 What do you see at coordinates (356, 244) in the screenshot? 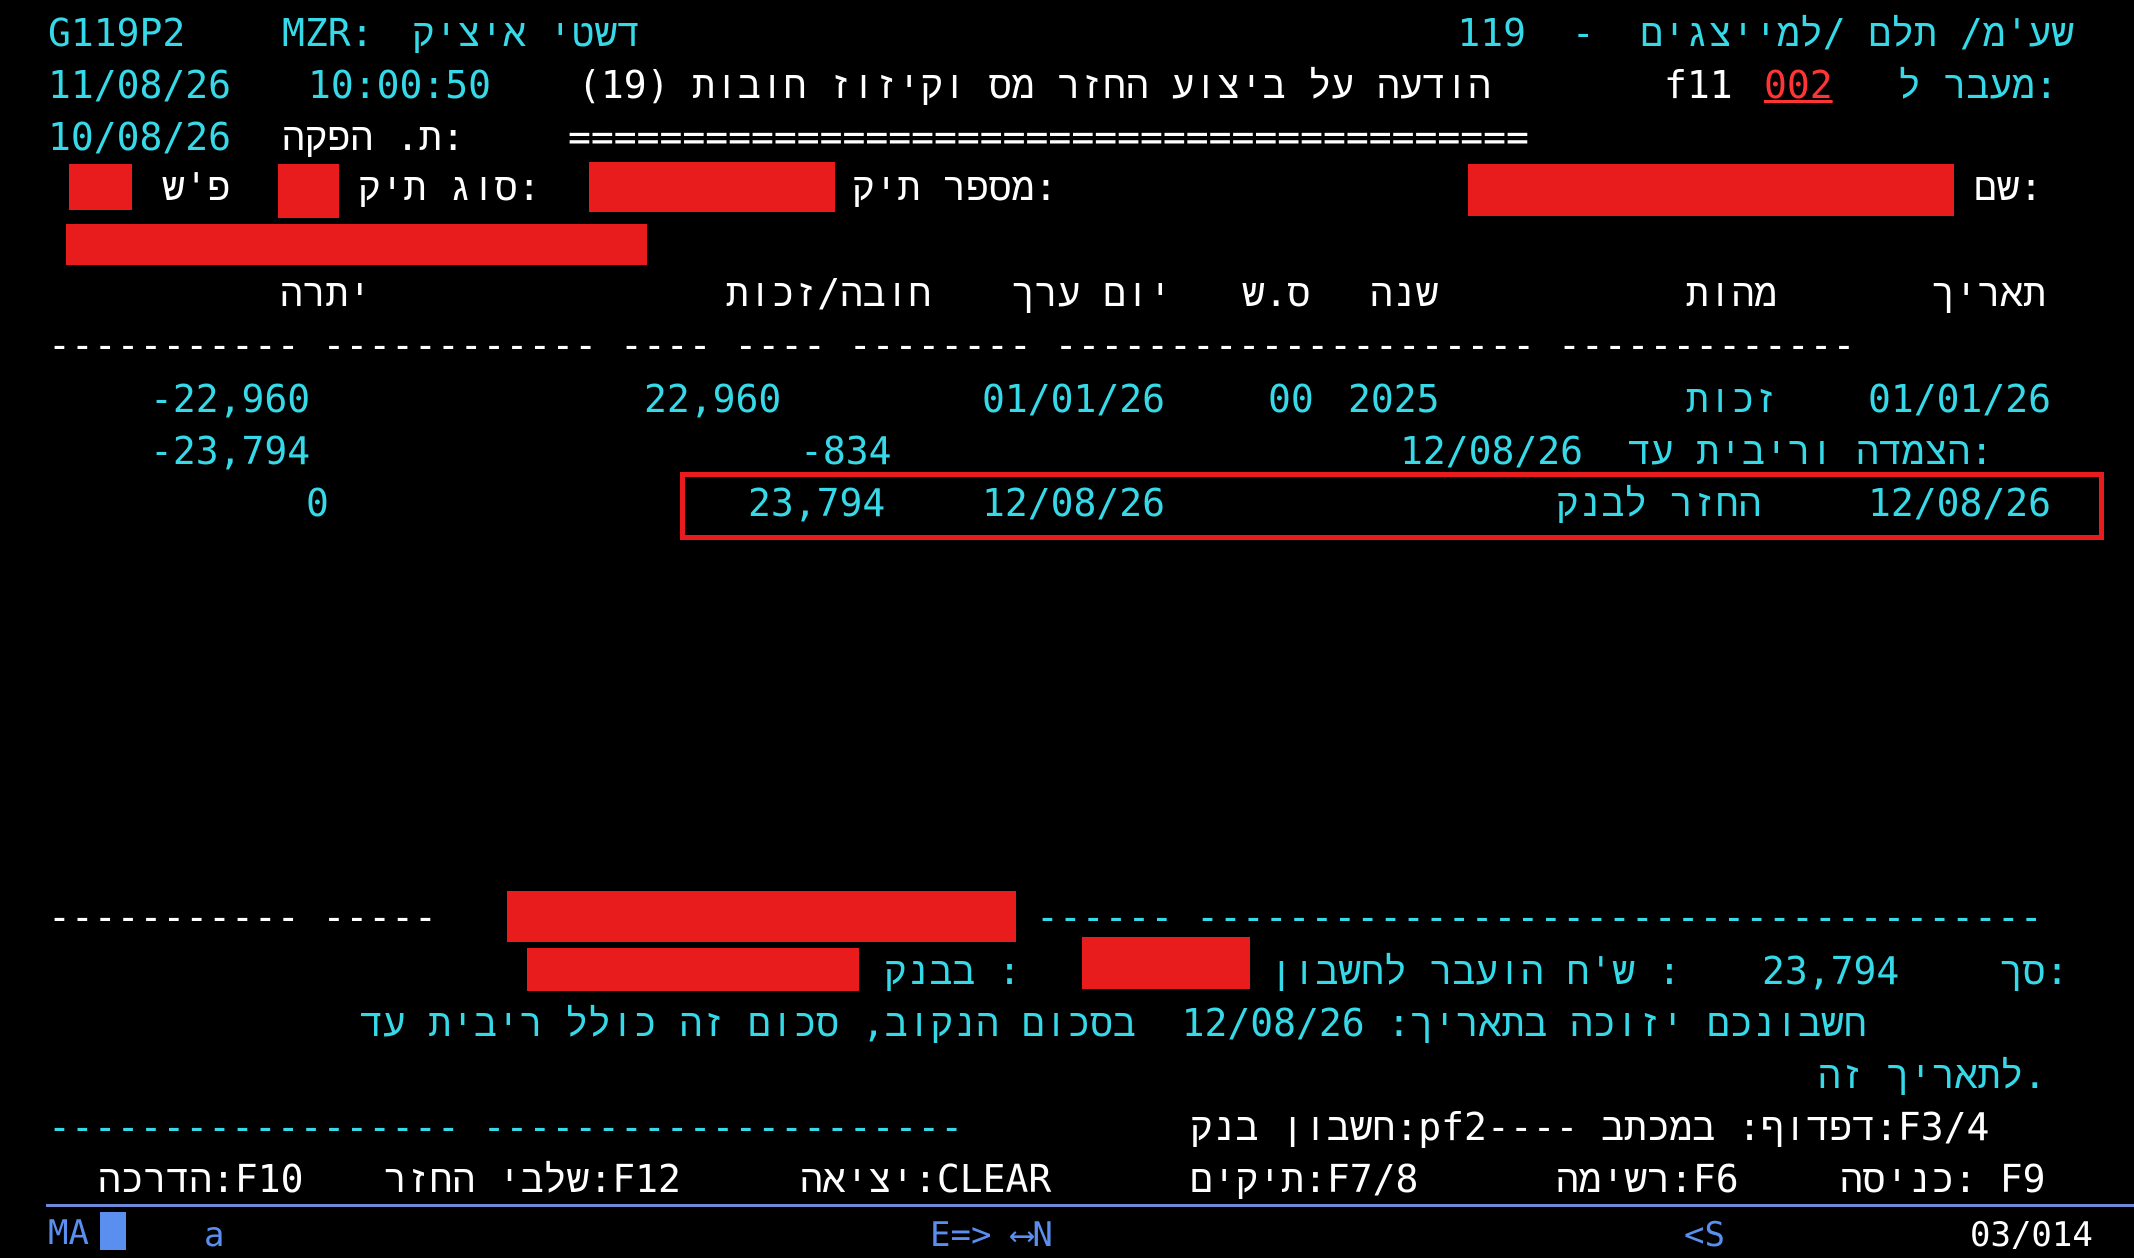
I see `redaction-address` at bounding box center [356, 244].